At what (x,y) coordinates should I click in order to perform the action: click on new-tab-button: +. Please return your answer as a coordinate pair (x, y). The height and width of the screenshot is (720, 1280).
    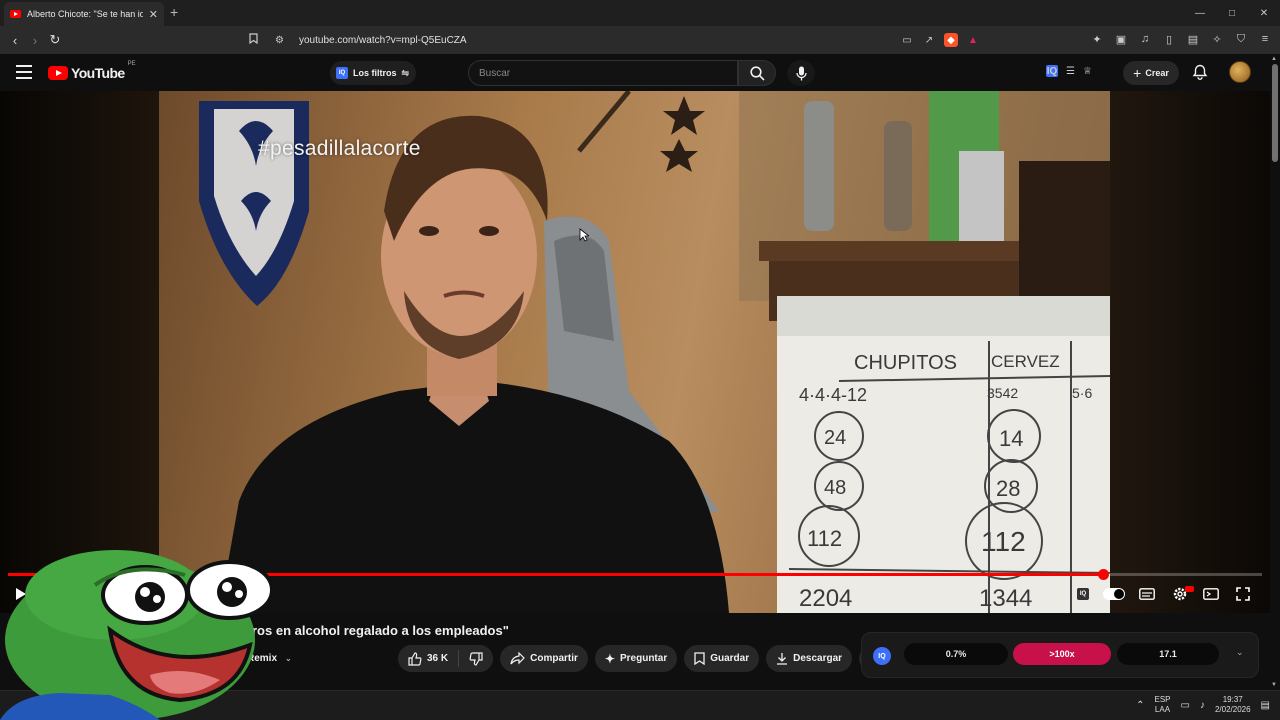
    Looking at the image, I should click on (174, 12).